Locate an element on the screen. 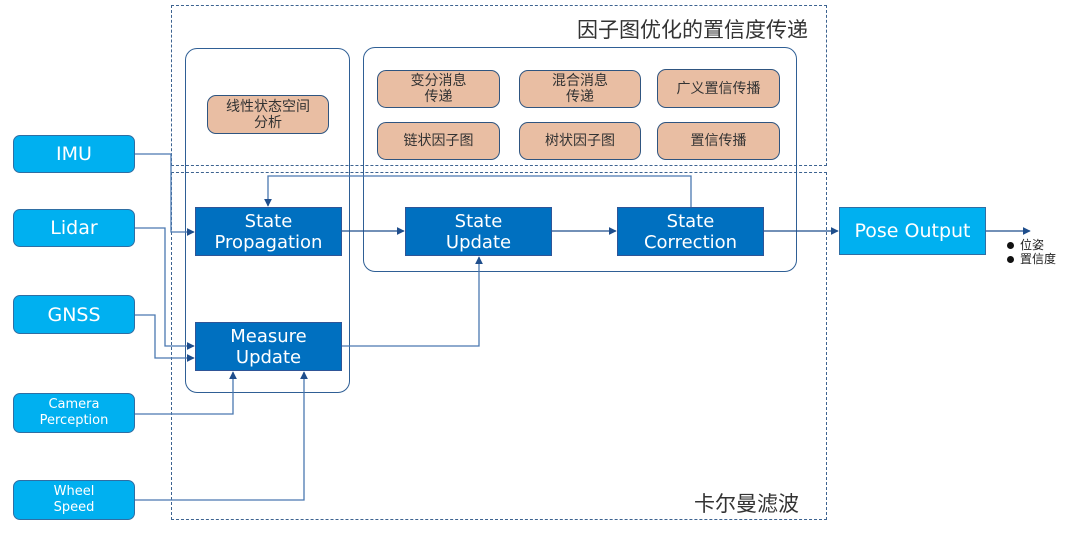  wheel-speed-input-box: Wheel Speed is located at coordinates (74, 500).